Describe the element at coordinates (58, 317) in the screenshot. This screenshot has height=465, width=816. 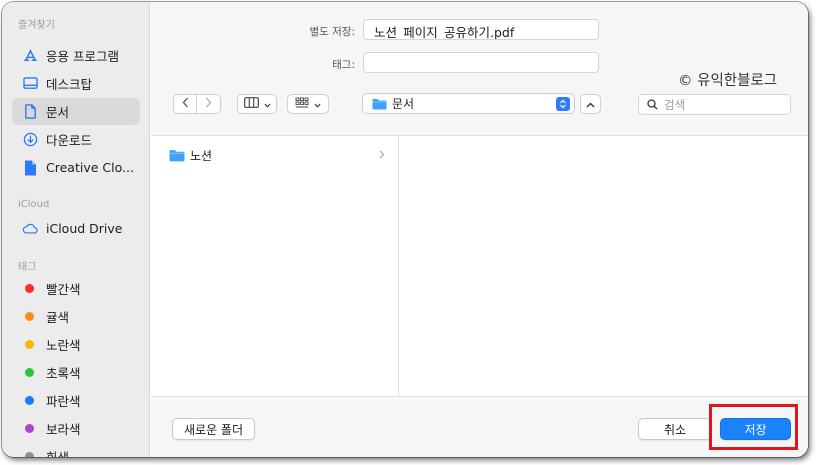
I see `sidebar-item-label: 귤색` at that location.